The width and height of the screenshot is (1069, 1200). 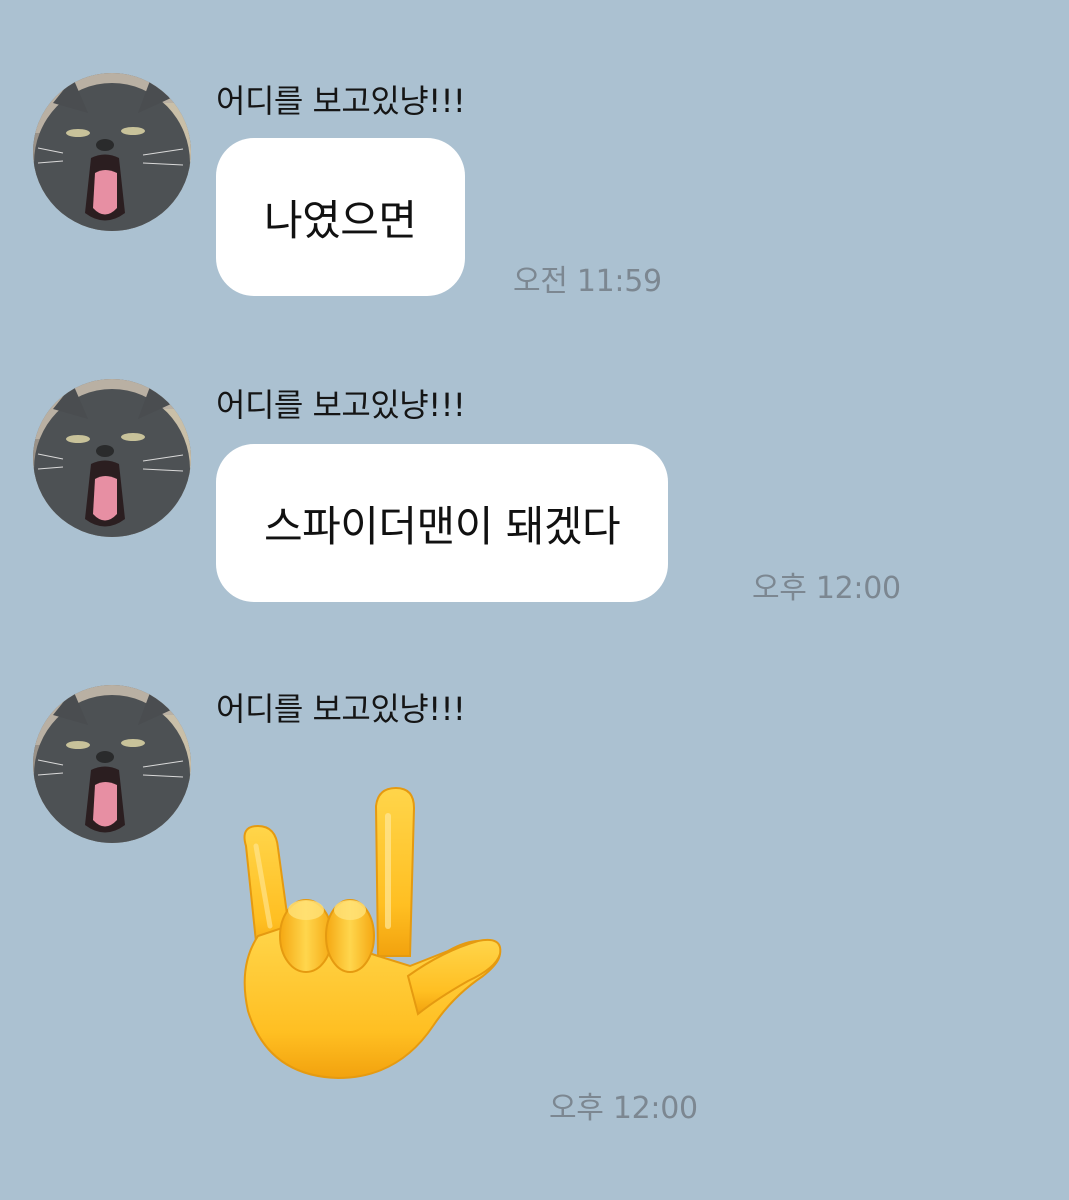 What do you see at coordinates (442, 523) in the screenshot?
I see `message-bubble: 스파이더맨이 돼겠다` at bounding box center [442, 523].